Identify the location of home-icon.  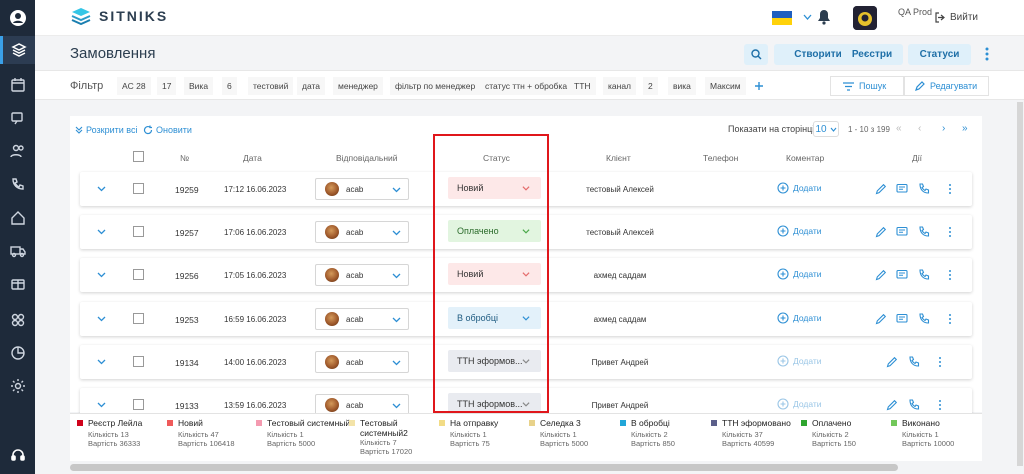
(17, 217).